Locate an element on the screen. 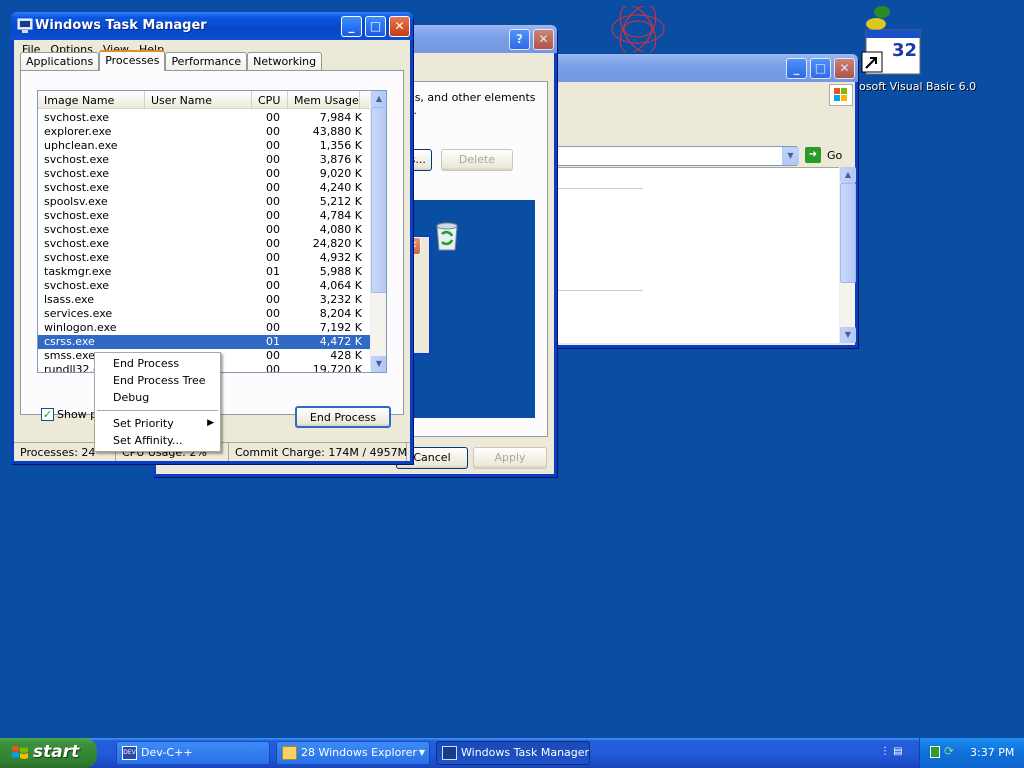 This screenshot has width=1024, height=768. taskbar-item-explorer-label: 28 Windows Explorer is located at coordinates (359, 752).